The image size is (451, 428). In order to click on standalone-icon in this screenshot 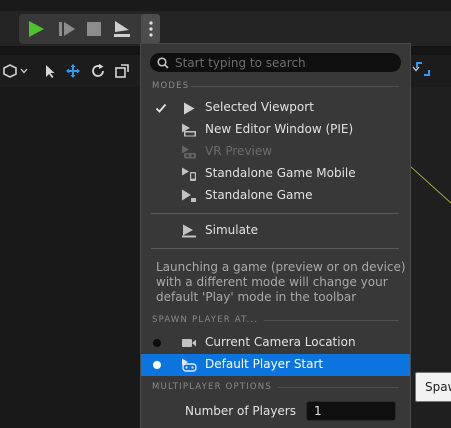, I will do `click(189, 196)`.